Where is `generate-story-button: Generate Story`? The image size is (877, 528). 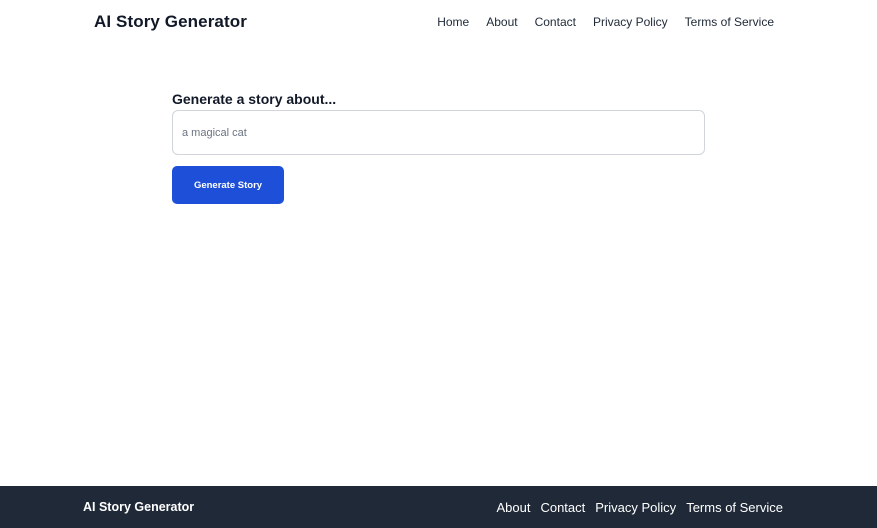 generate-story-button: Generate Story is located at coordinates (228, 185).